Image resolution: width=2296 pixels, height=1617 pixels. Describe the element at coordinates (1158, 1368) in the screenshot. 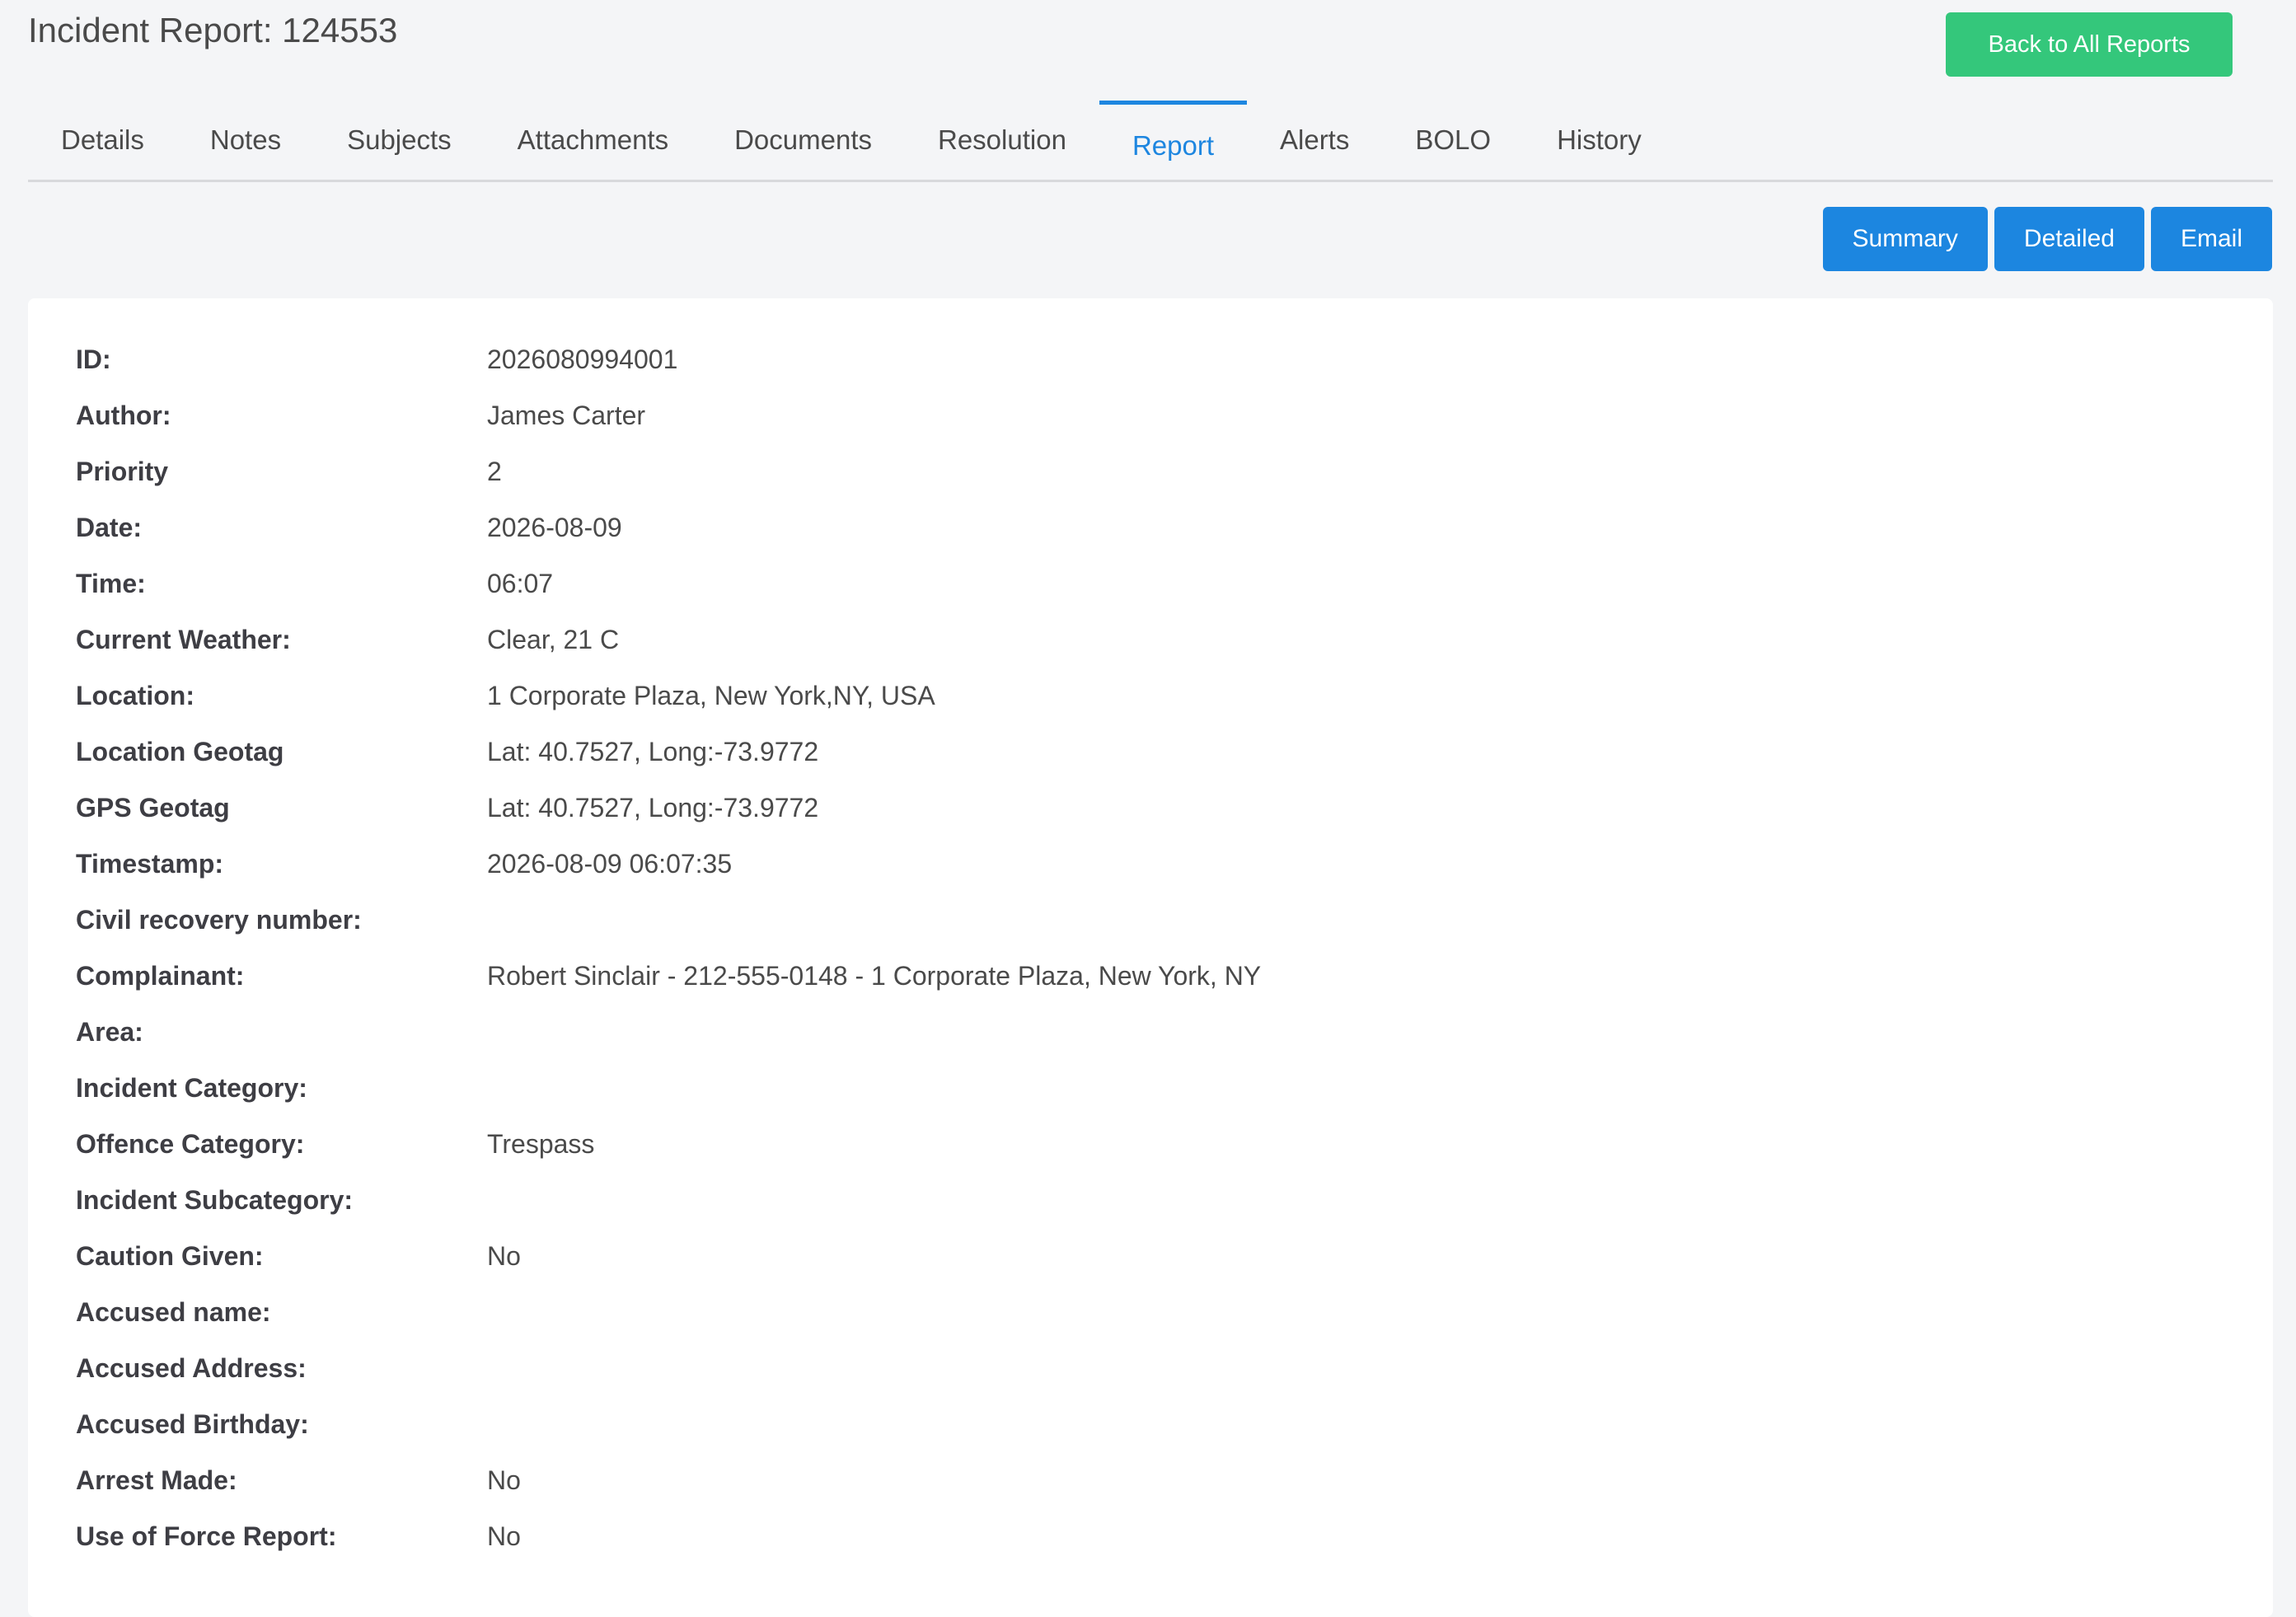

I see `field-row-accused-address: Accused Address:` at that location.